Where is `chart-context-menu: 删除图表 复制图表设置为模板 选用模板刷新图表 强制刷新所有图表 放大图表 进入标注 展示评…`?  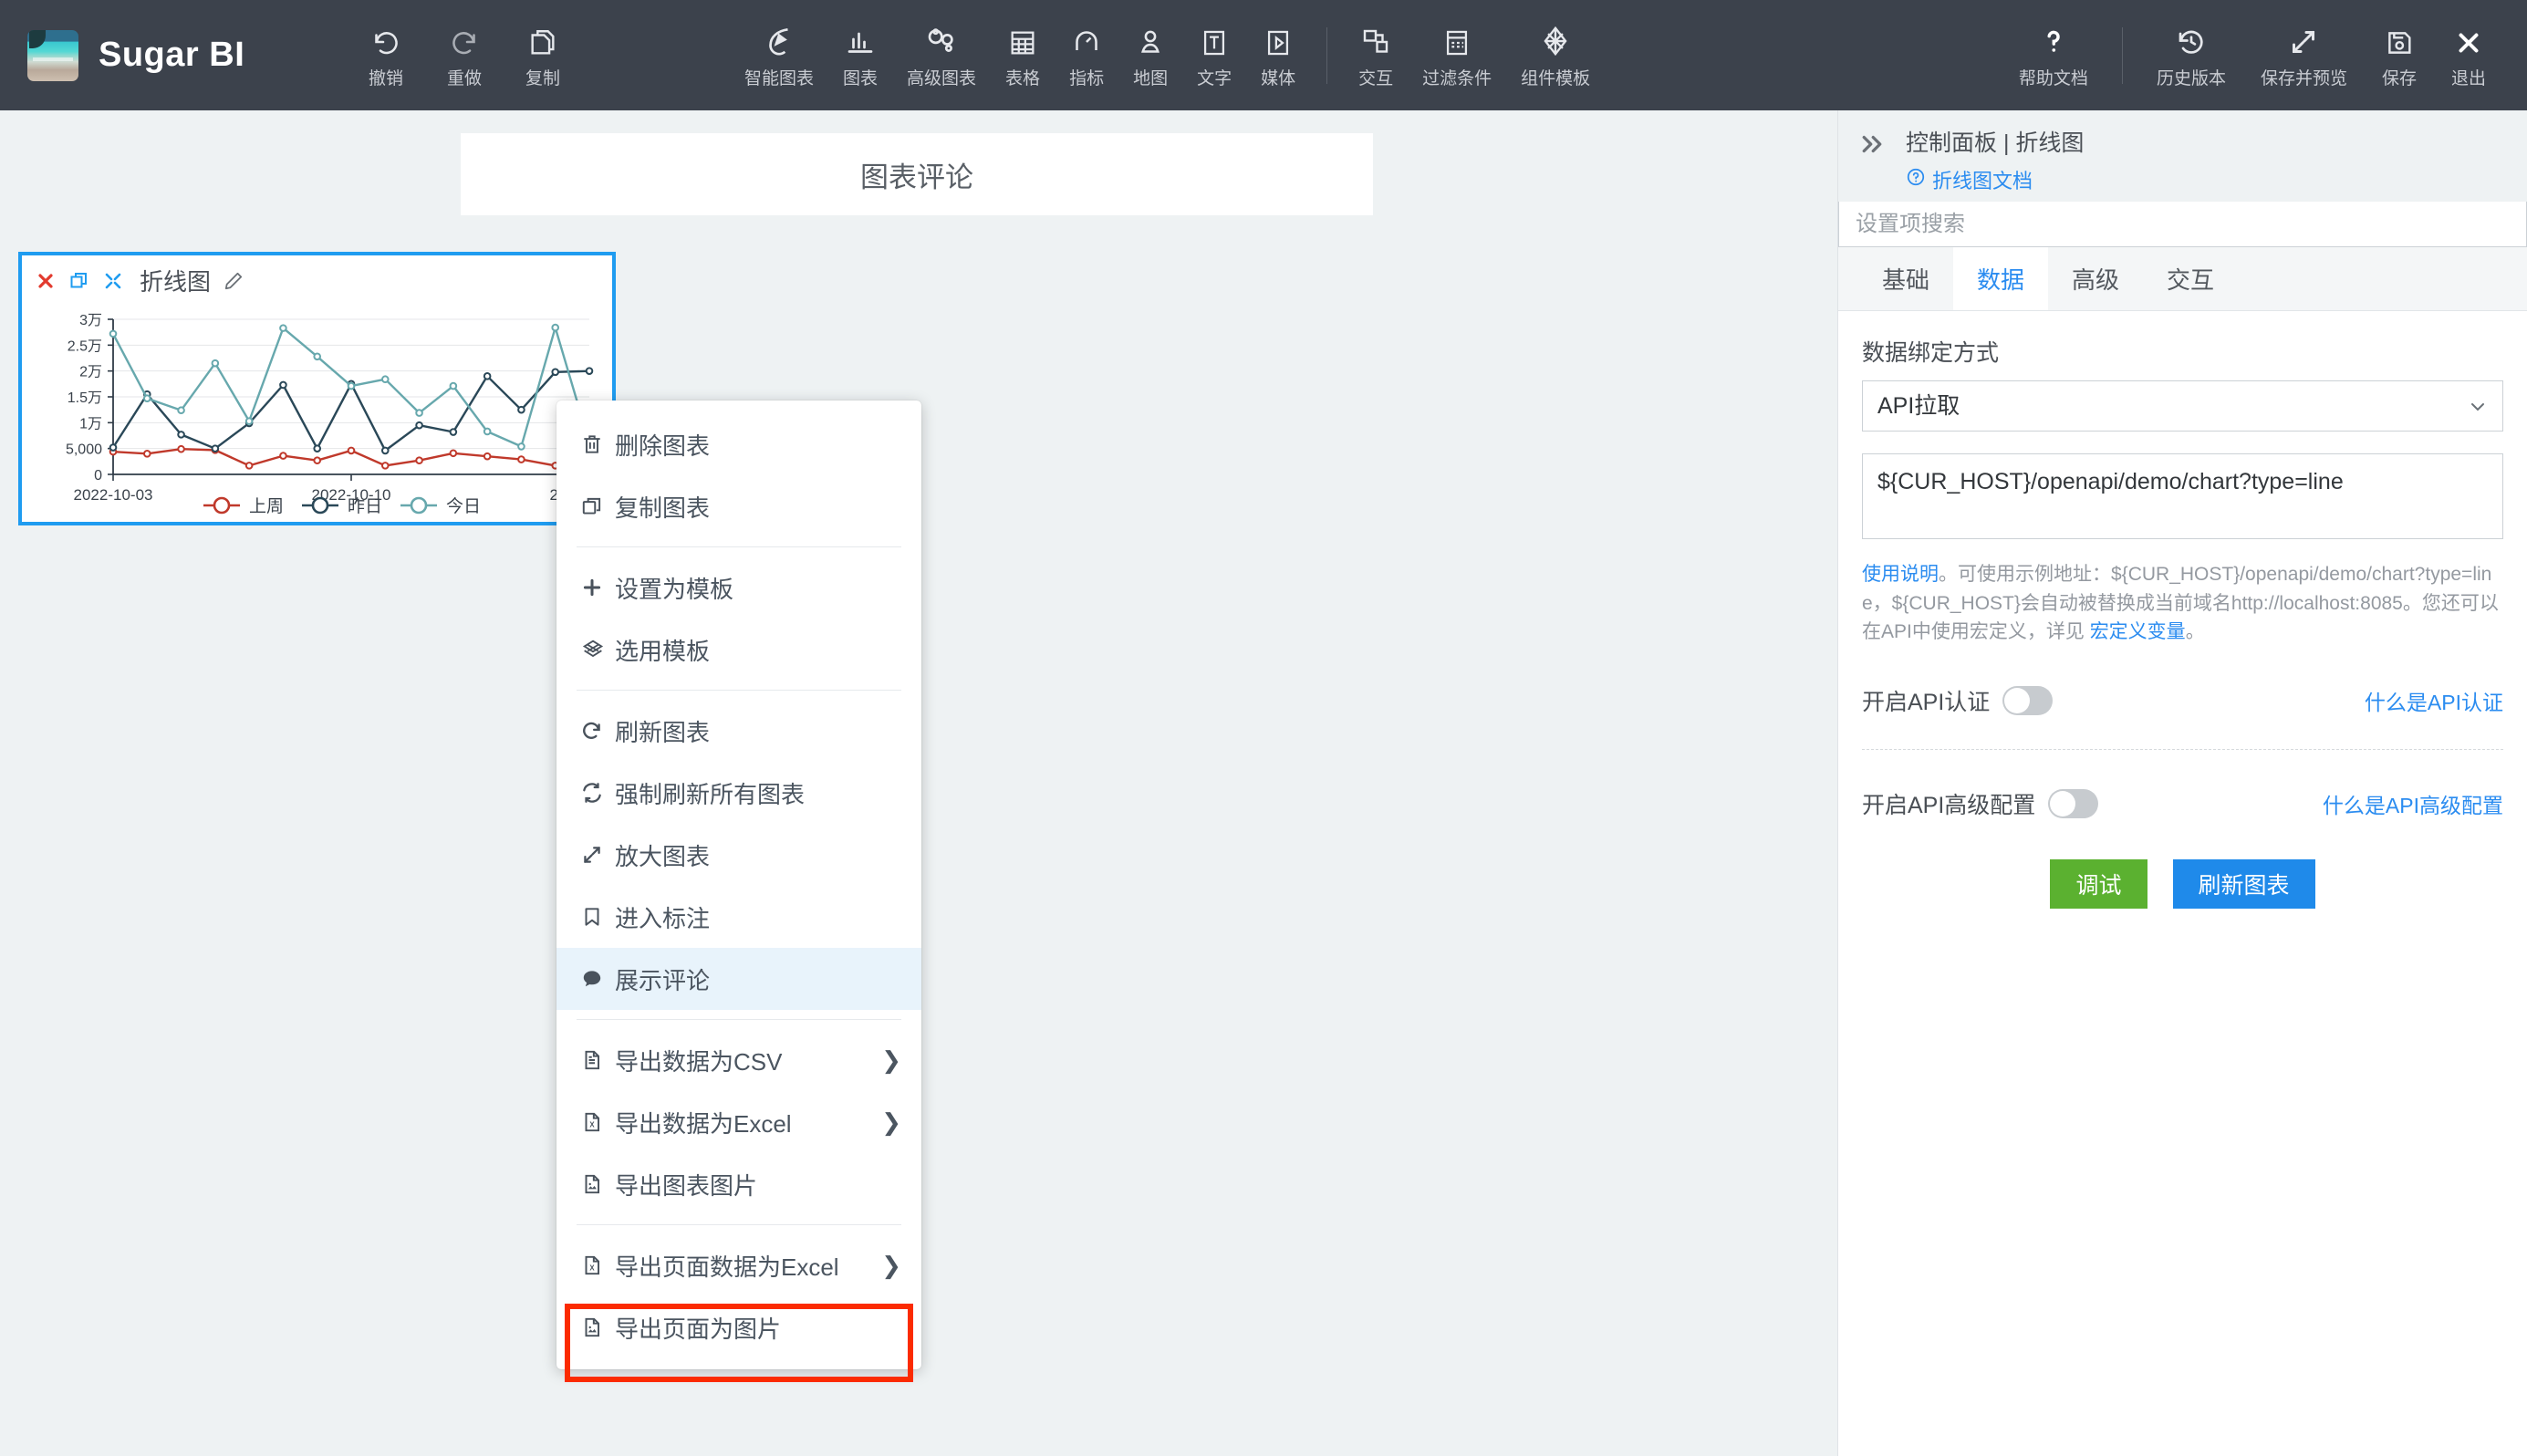 chart-context-menu: 删除图表 复制图表设置为模板 选用模板刷新图表 强制刷新所有图表 放大图表 进入标注 展示评… is located at coordinates (738, 891).